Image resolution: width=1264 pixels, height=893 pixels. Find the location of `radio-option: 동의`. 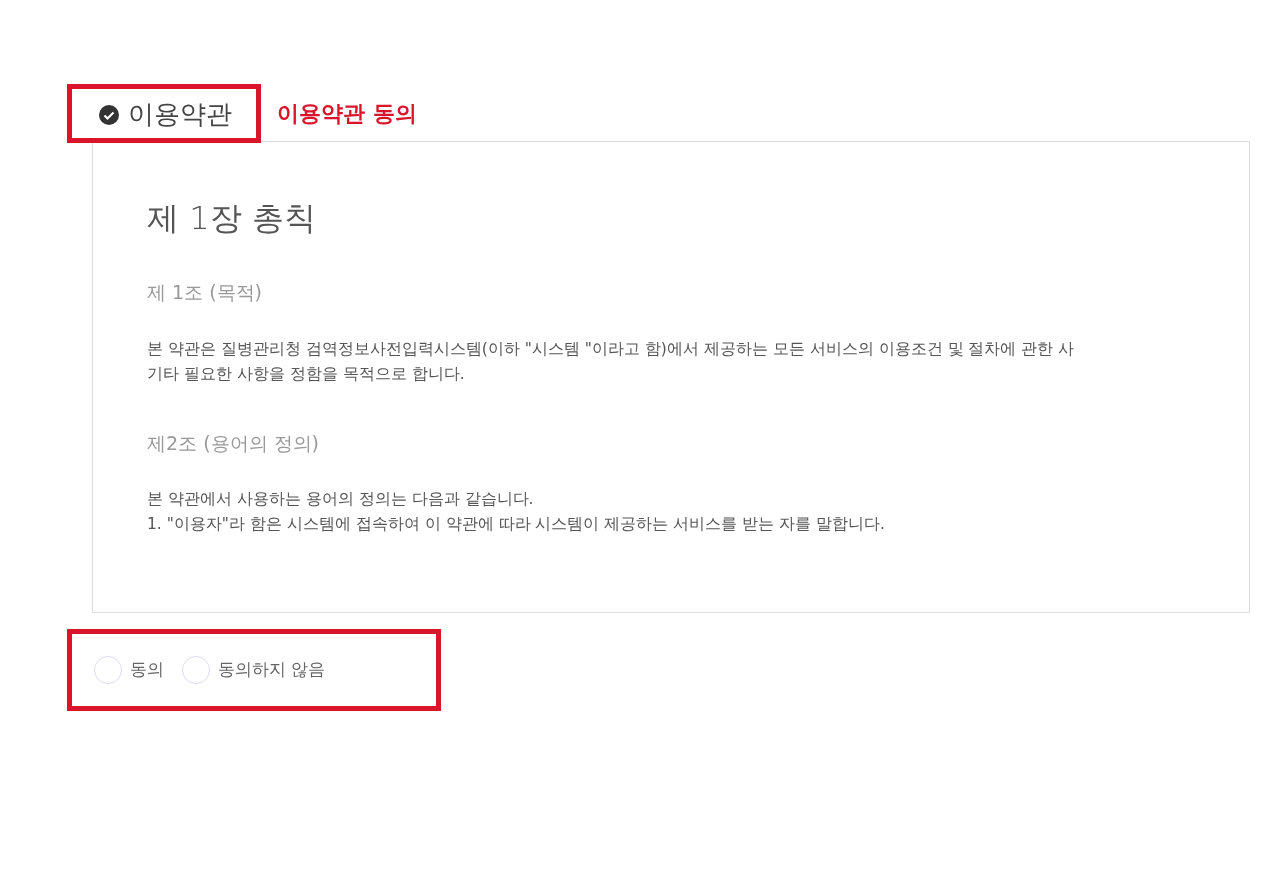

radio-option: 동의 is located at coordinates (129, 670).